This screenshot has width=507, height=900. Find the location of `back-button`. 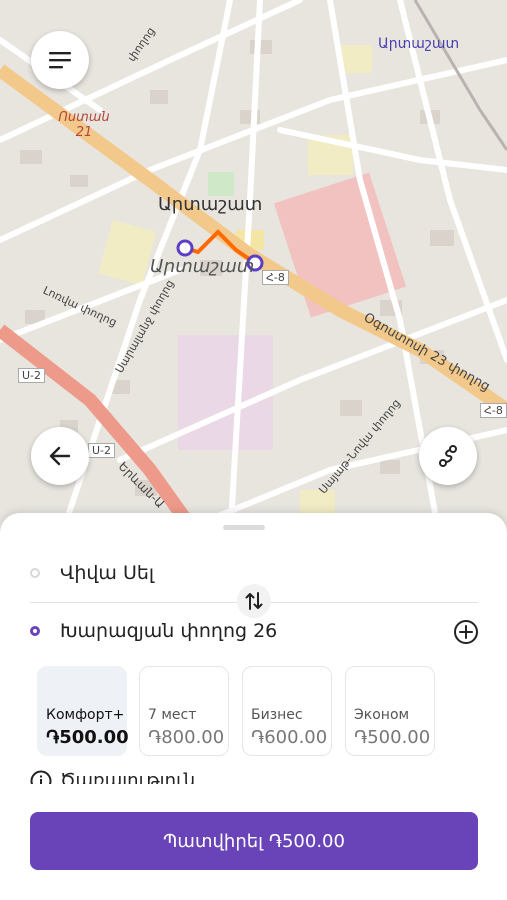

back-button is located at coordinates (60, 456).